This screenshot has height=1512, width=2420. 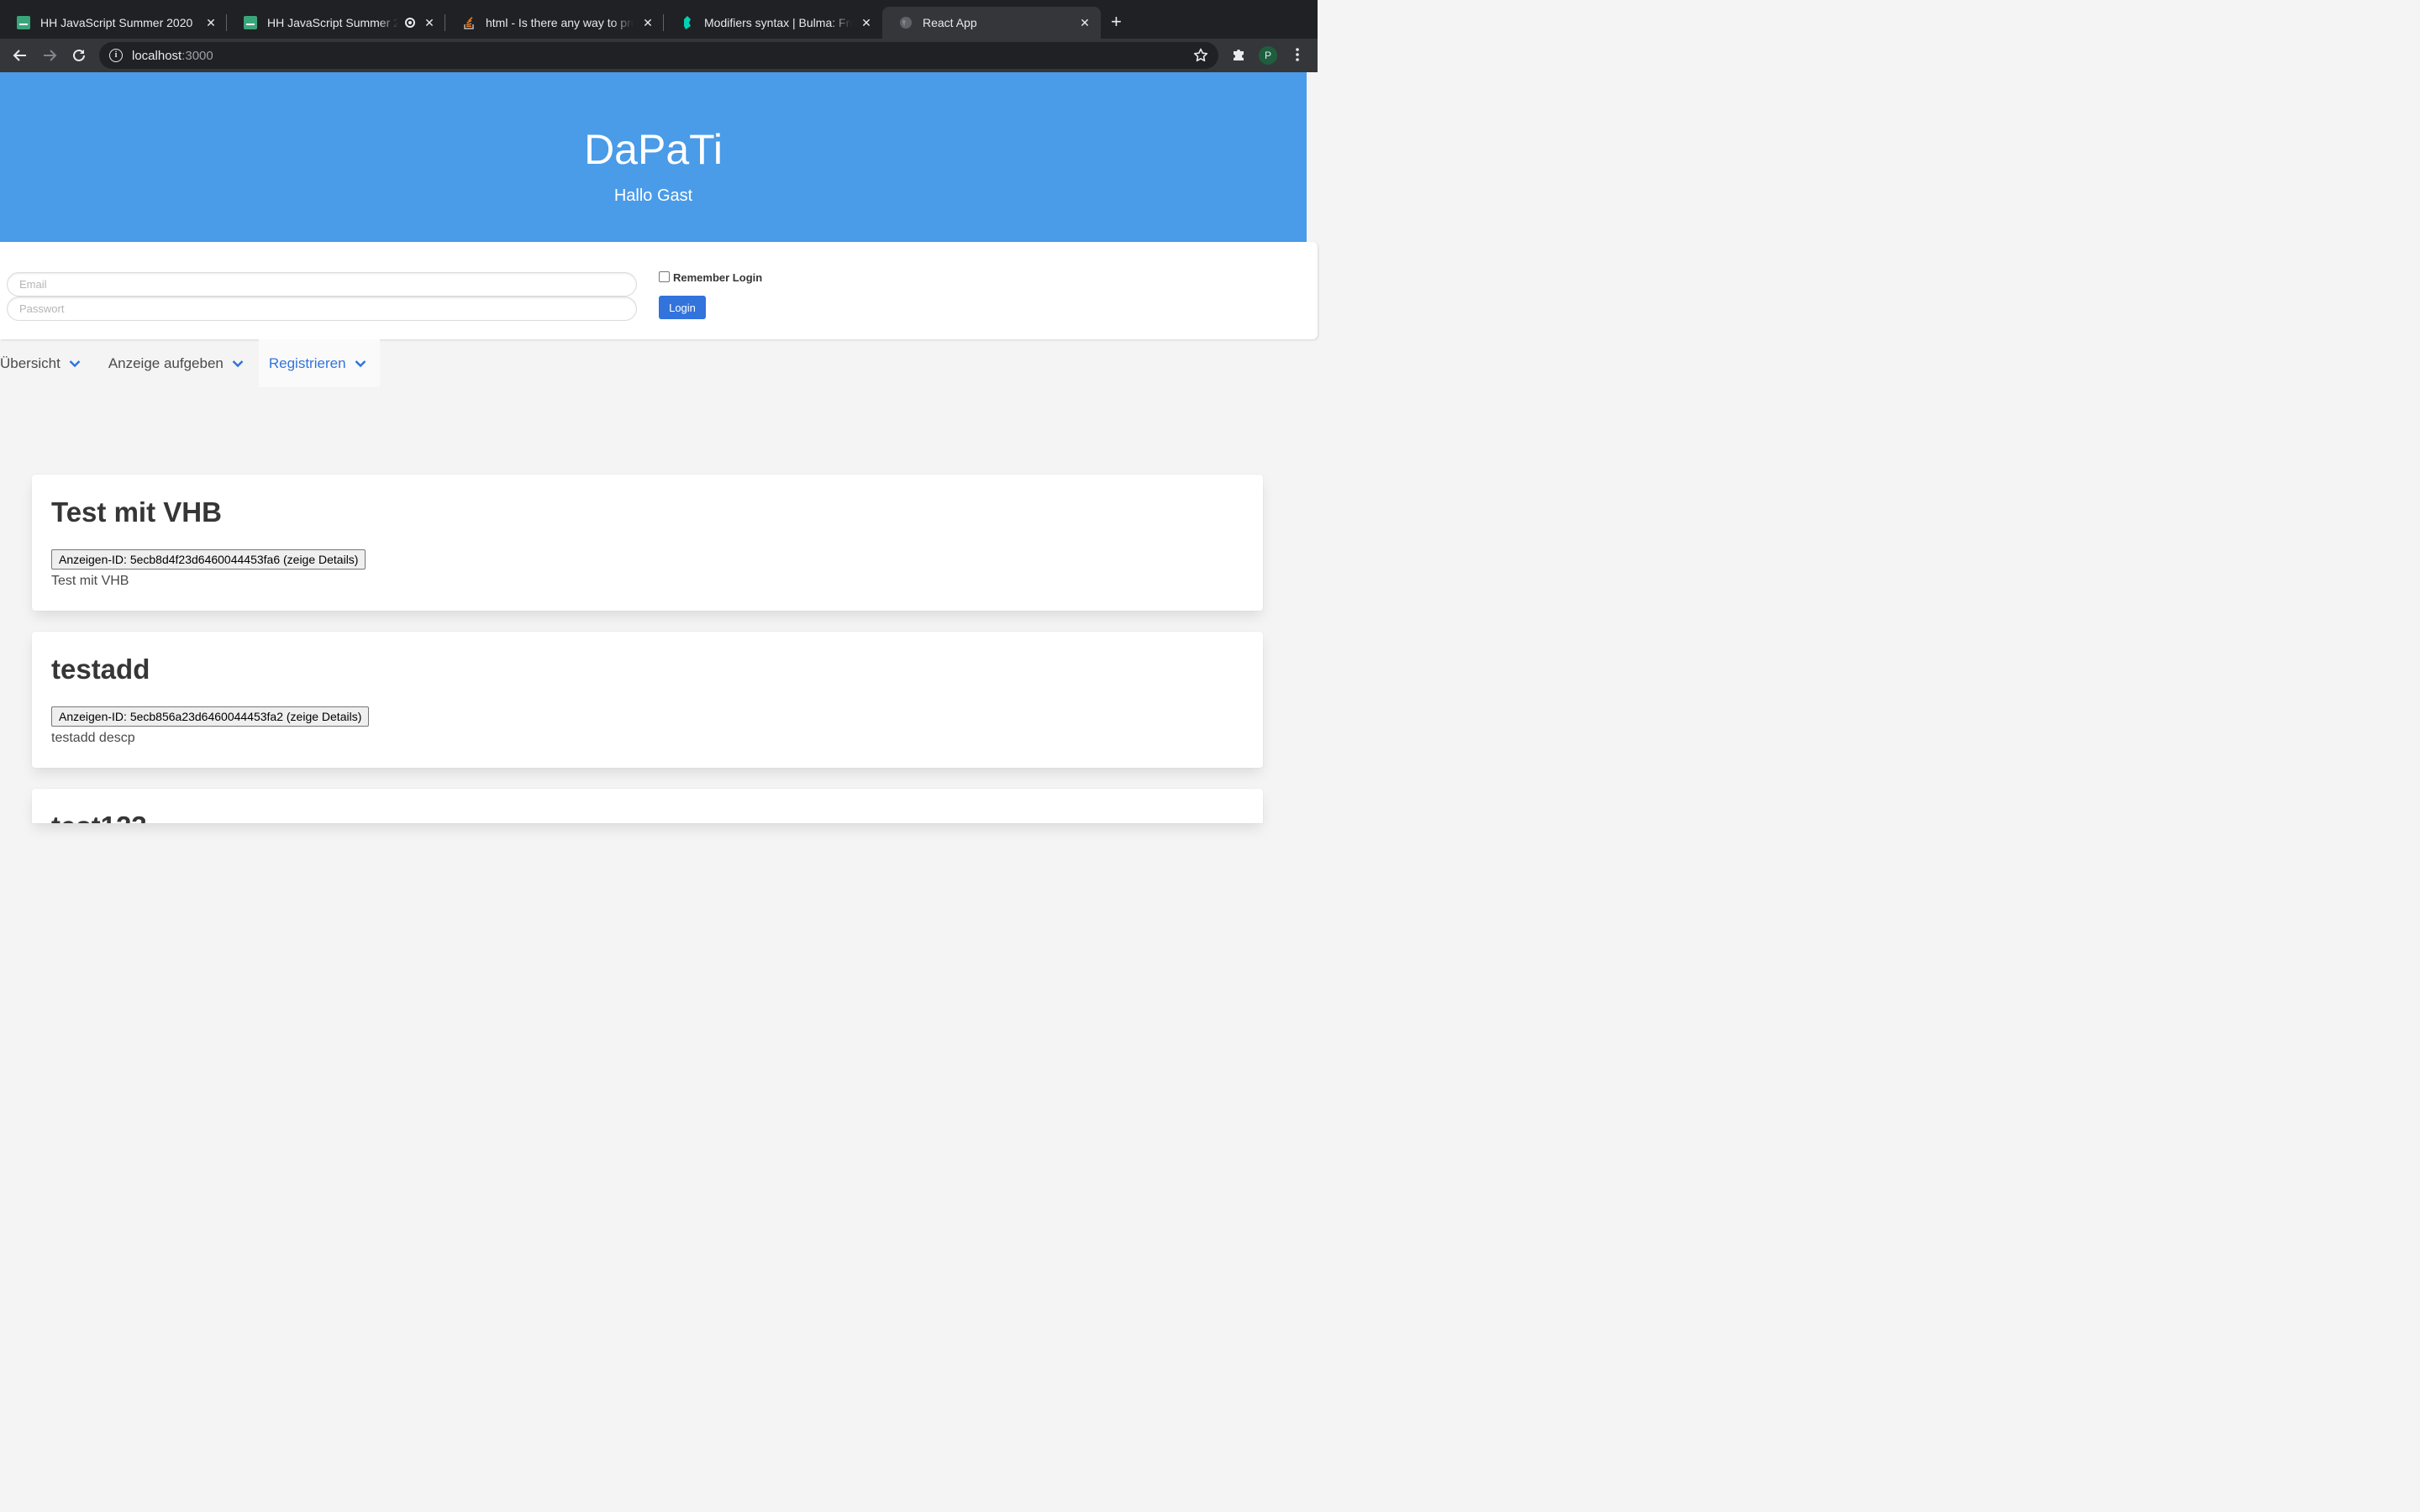 What do you see at coordinates (906, 22) in the screenshot?
I see `globe-icon` at bounding box center [906, 22].